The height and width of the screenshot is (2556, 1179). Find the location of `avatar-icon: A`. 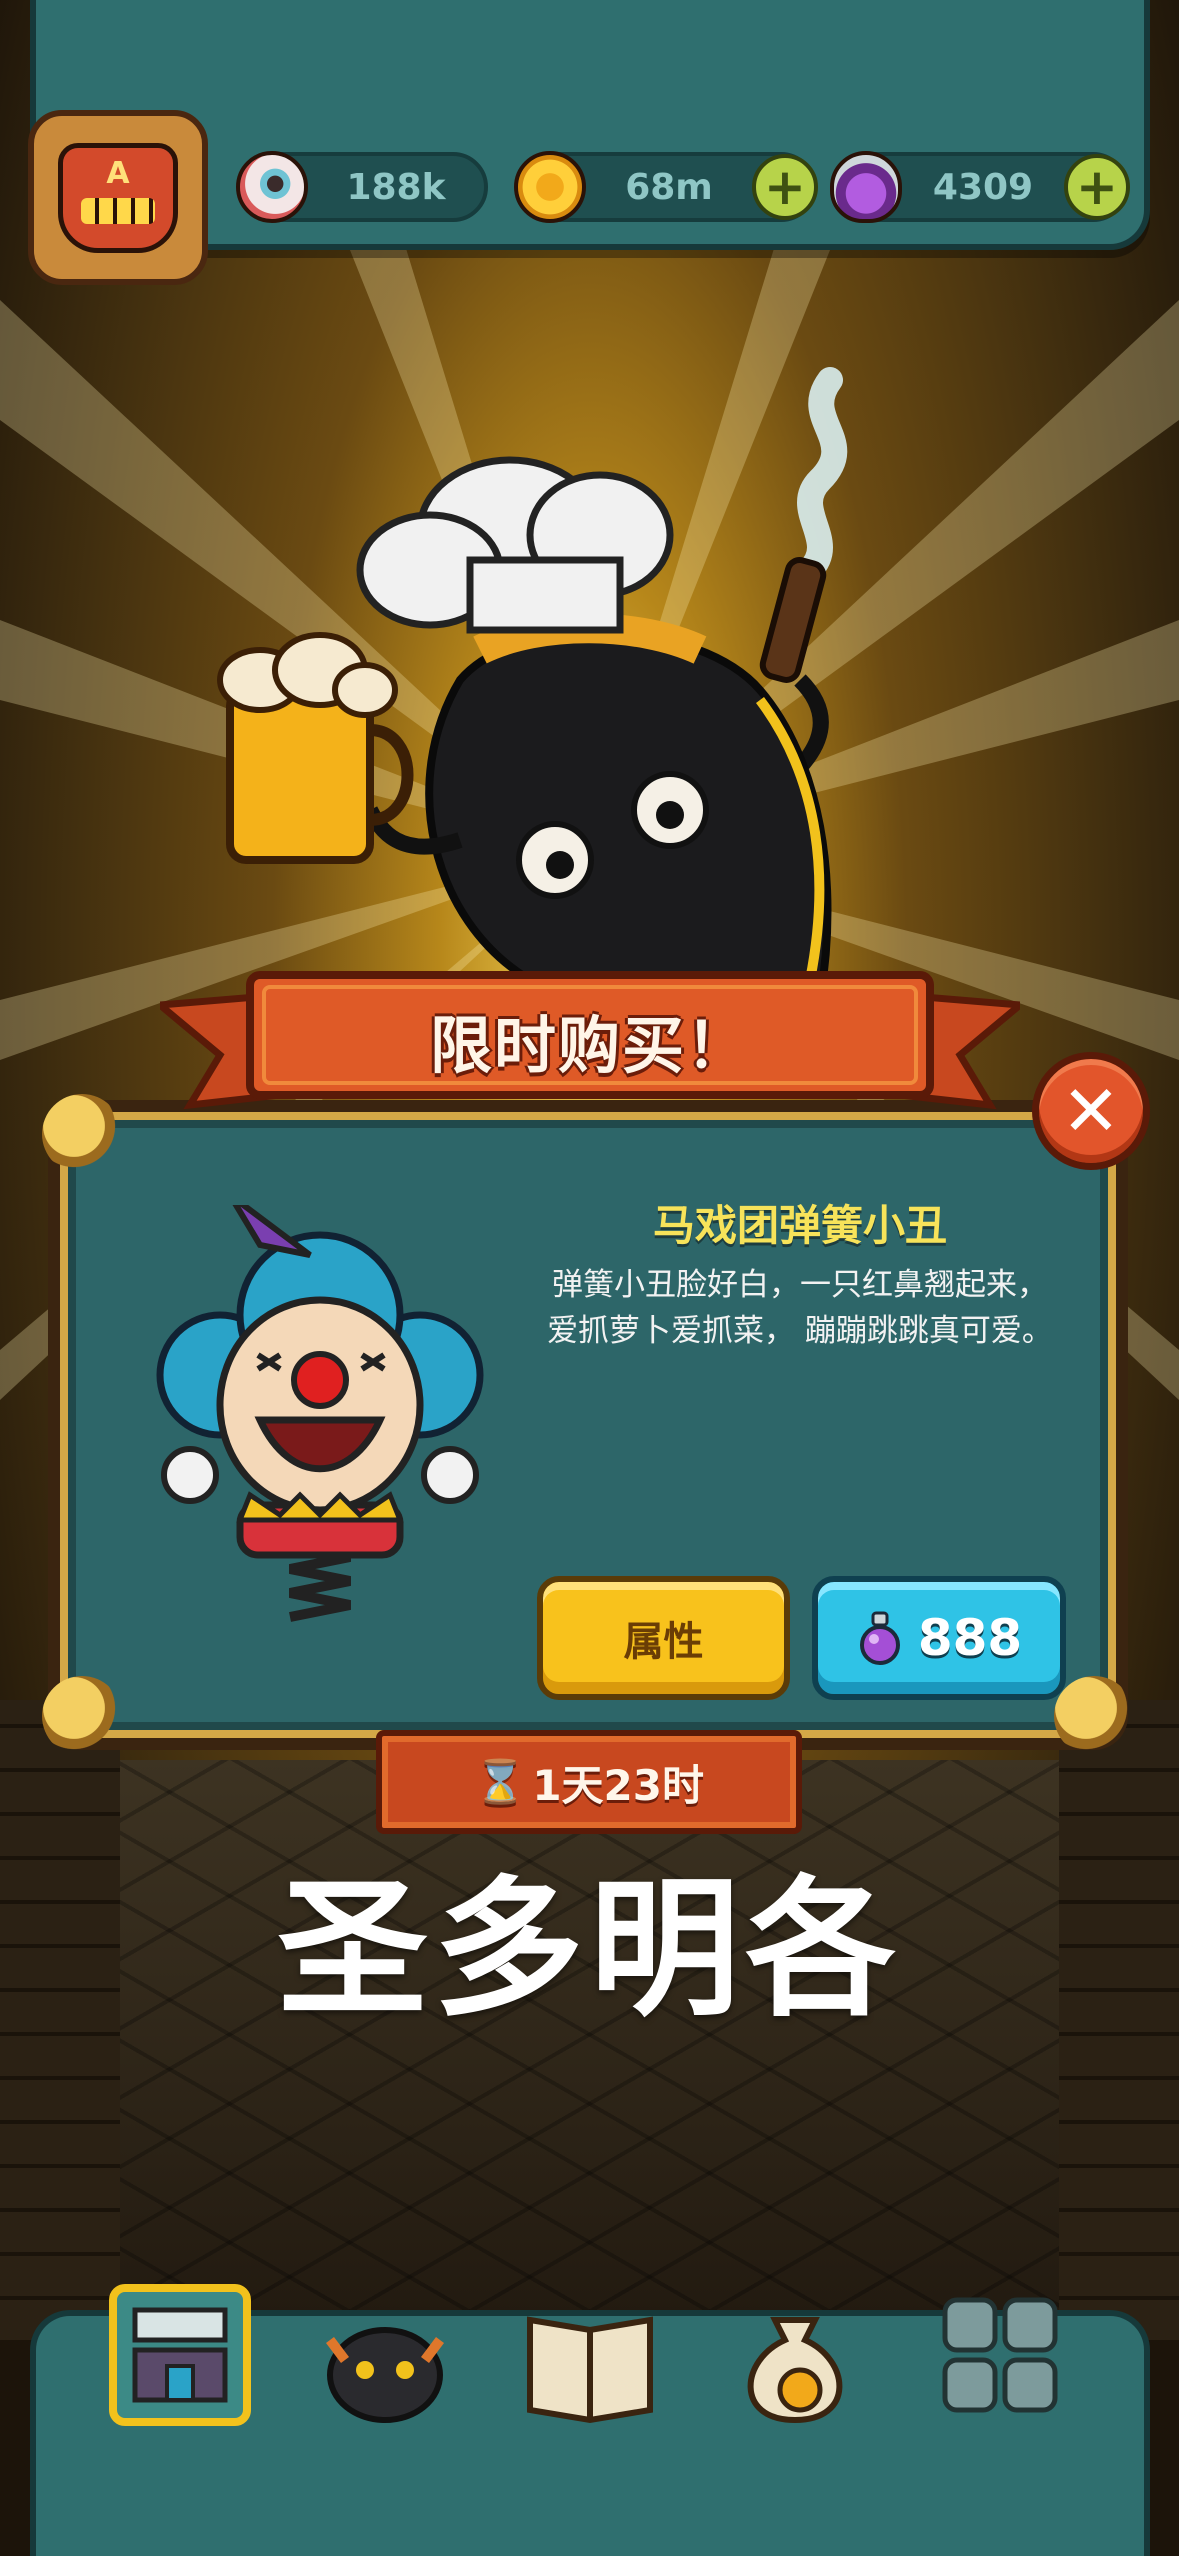

avatar-icon: A is located at coordinates (118, 197).